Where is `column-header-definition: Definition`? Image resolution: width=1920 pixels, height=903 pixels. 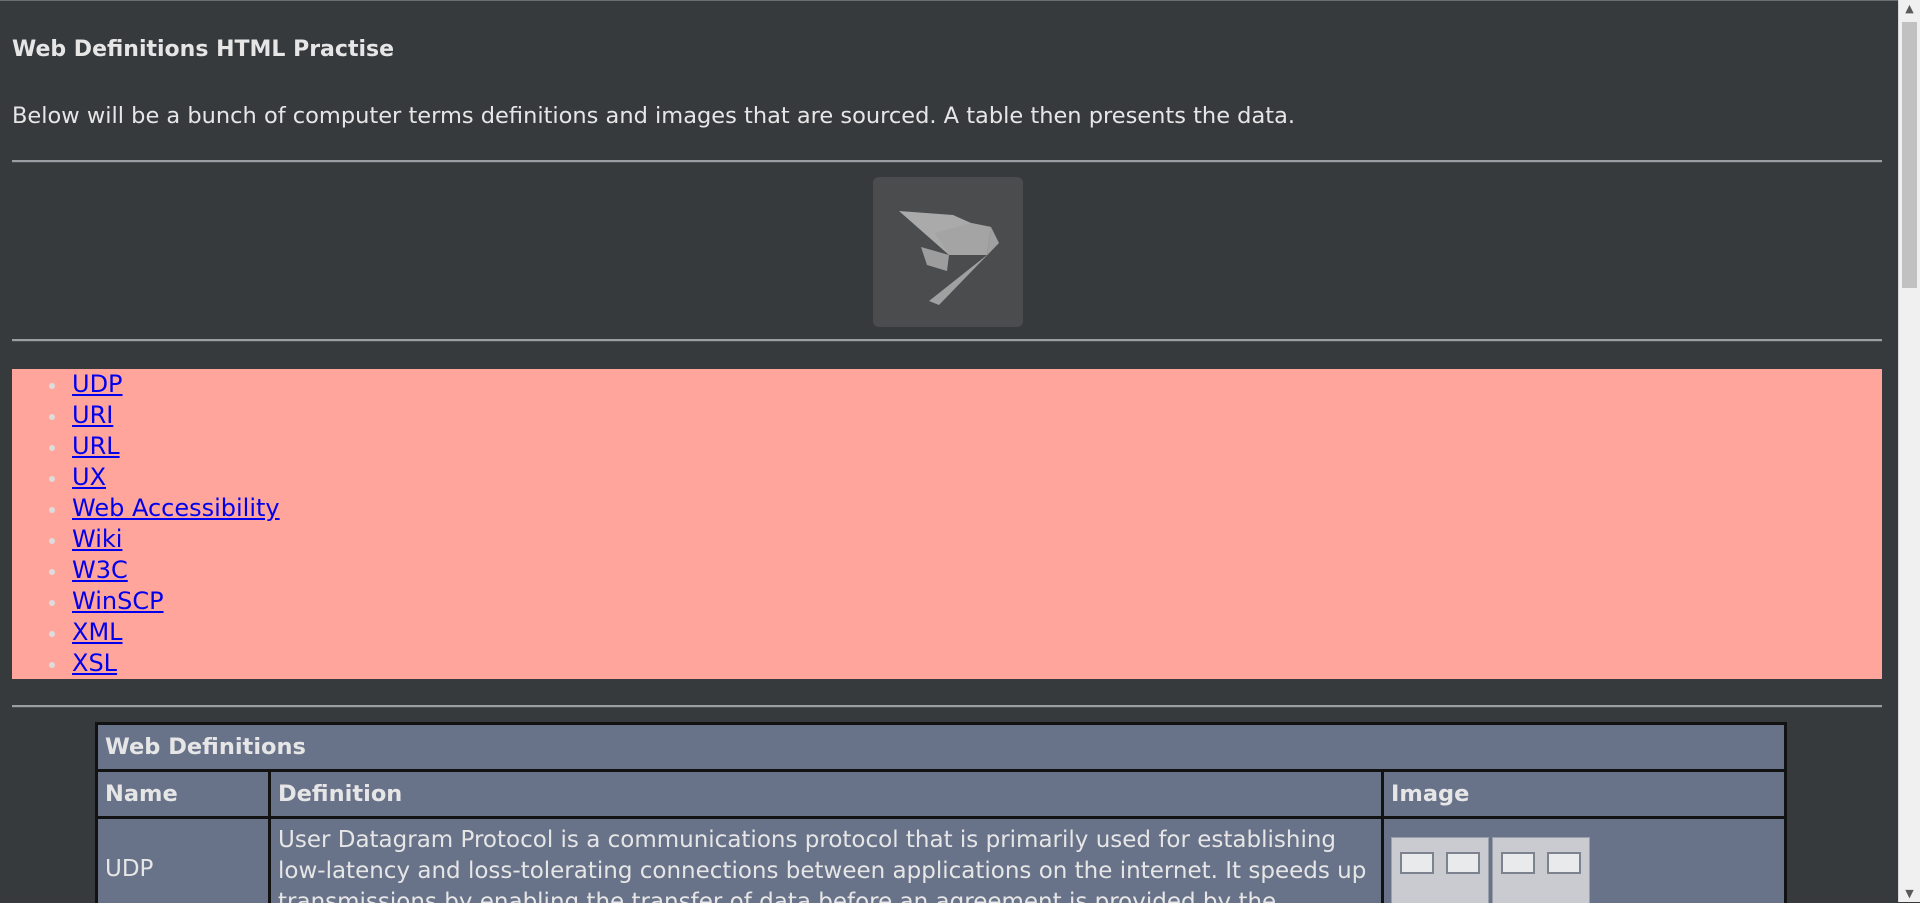
column-header-definition: Definition is located at coordinates (826, 794).